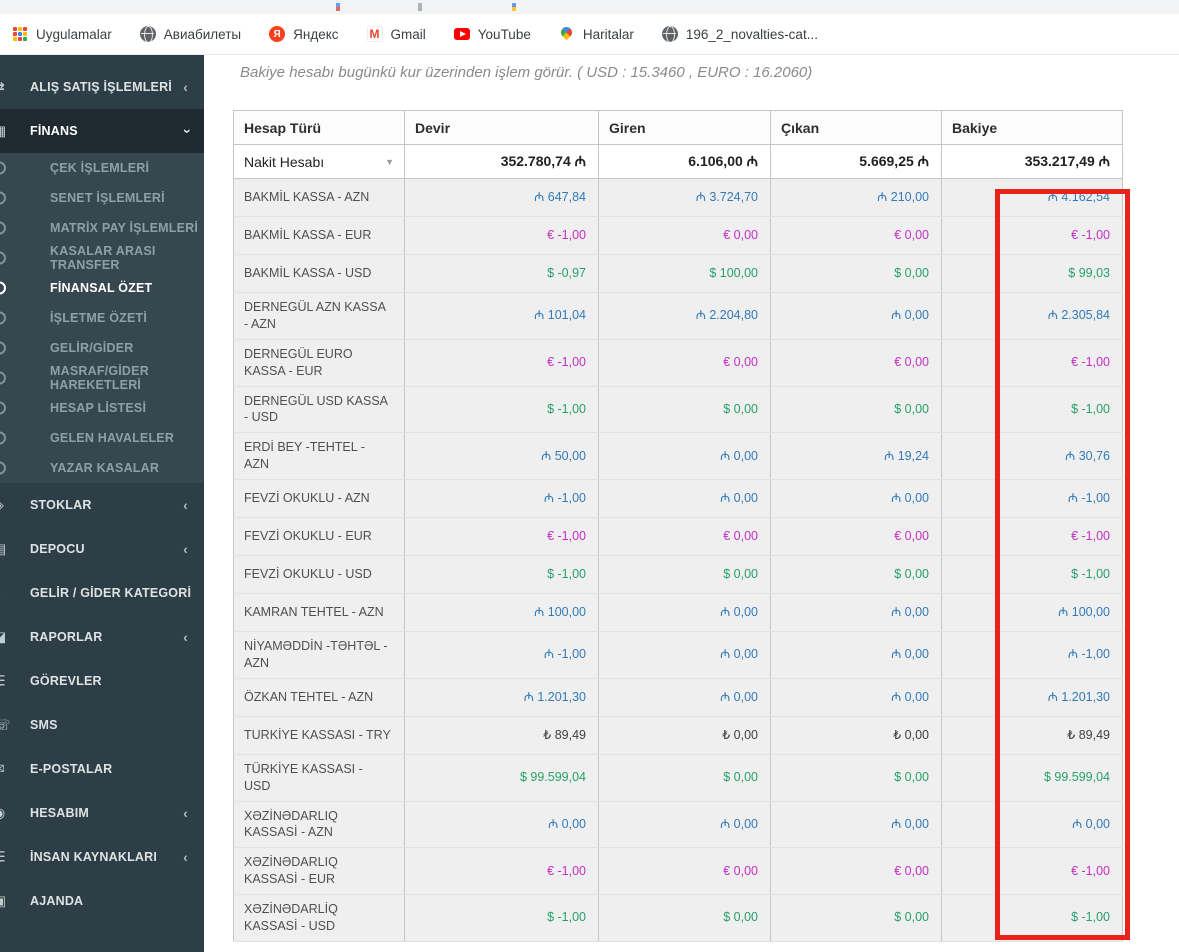 This screenshot has width=1179, height=952. Describe the element at coordinates (102, 769) in the screenshot. I see `sidebar-item-e-postalar: ✉ E-POSTALAR` at that location.